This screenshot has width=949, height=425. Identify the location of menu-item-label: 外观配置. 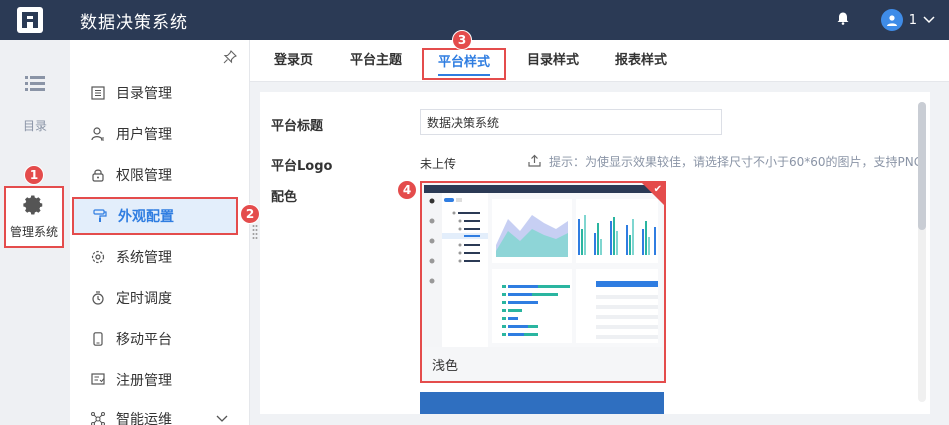
(146, 217).